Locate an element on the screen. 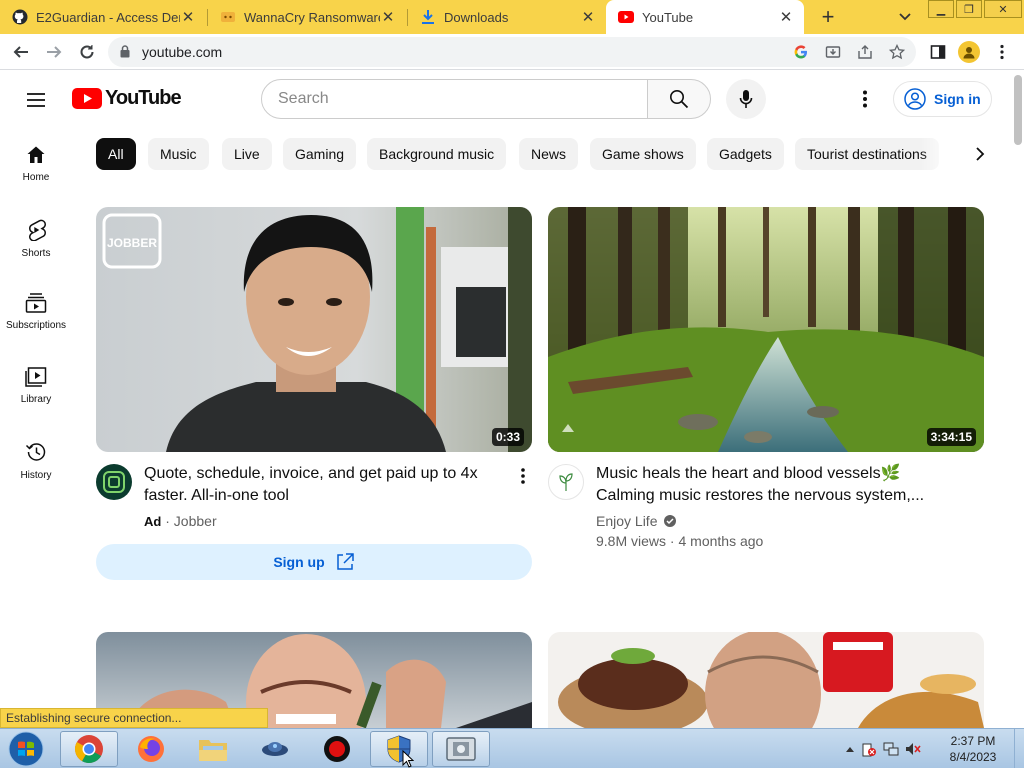  github-icon is located at coordinates (20, 17).